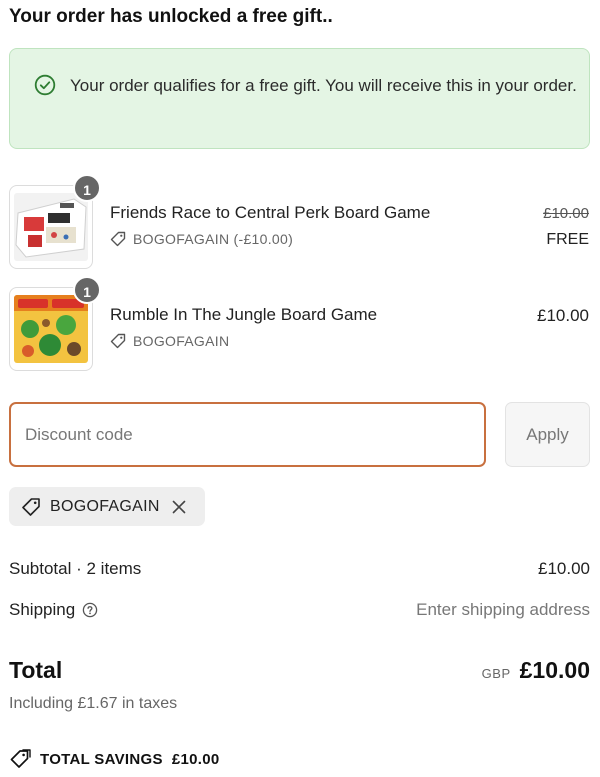 This screenshot has height=777, width=600. I want to click on close-icon, so click(178, 506).